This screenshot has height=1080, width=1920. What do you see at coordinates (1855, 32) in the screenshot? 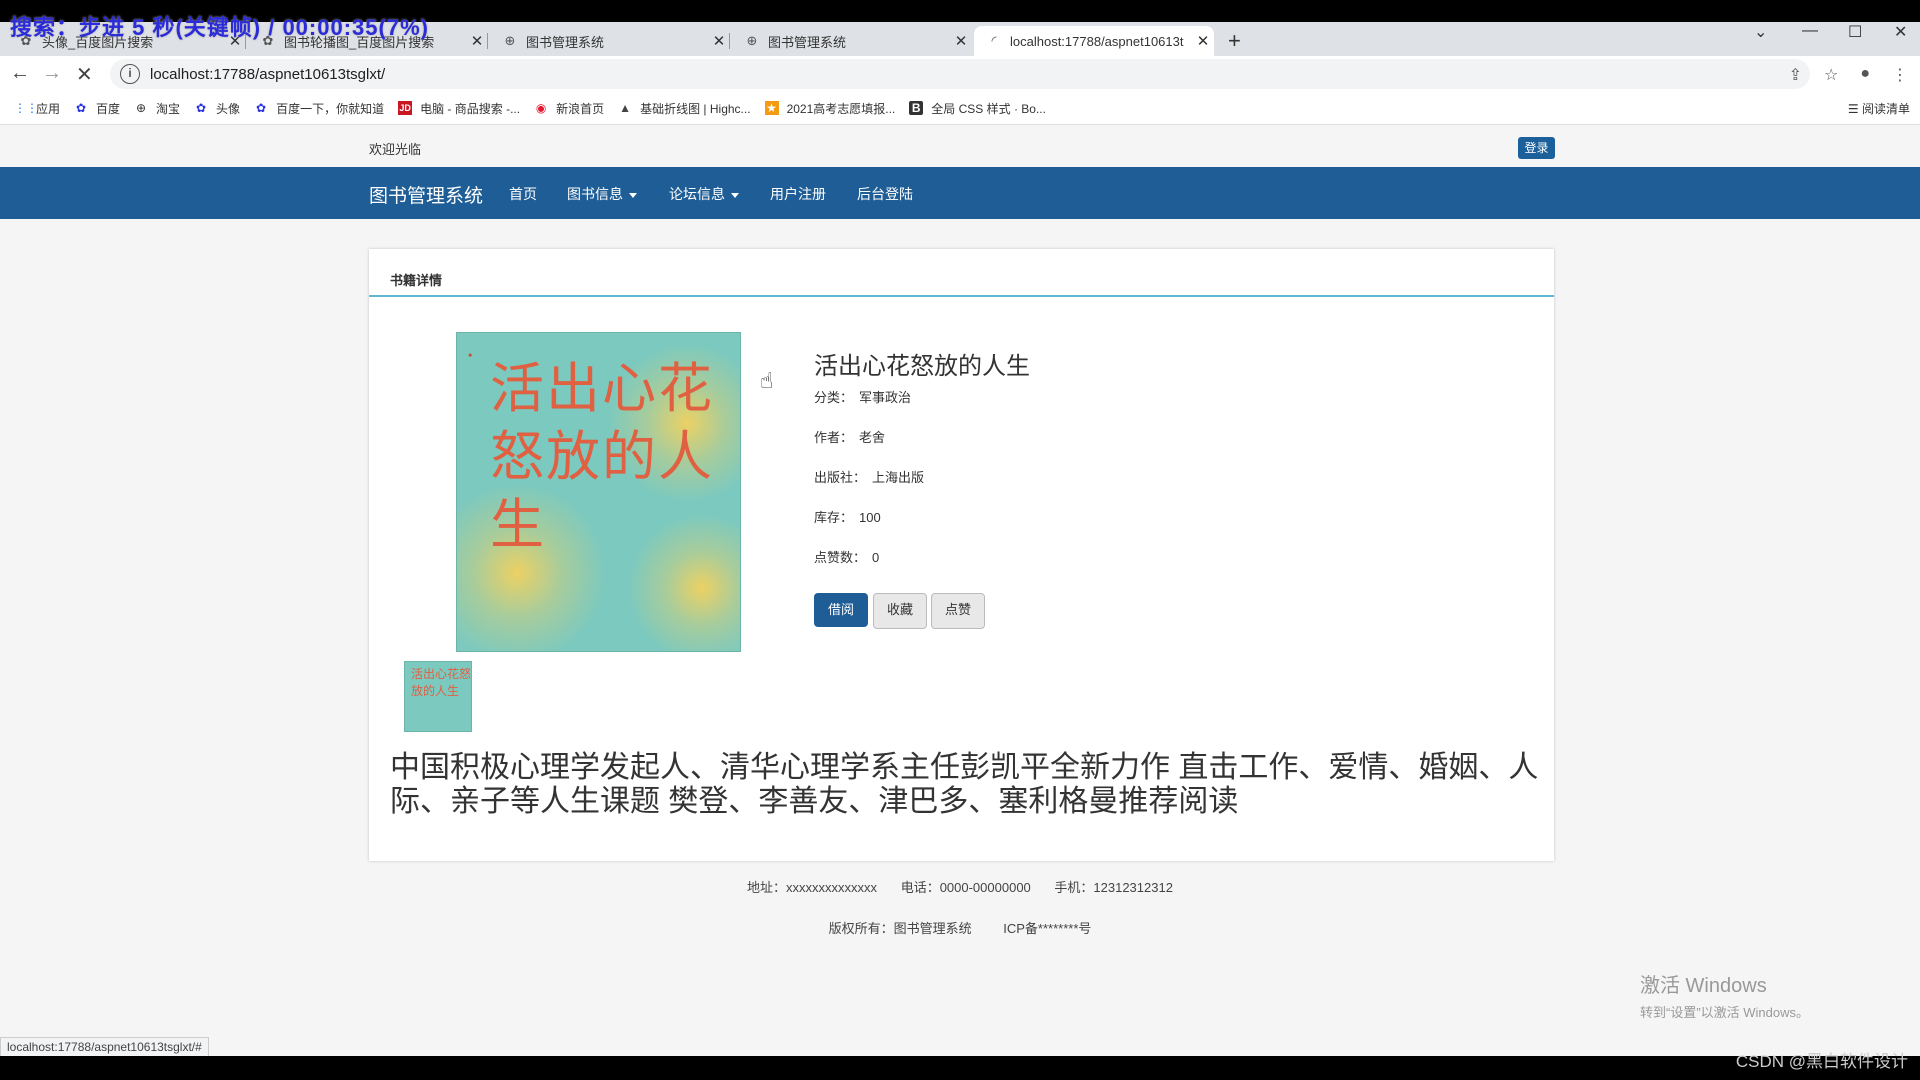
I see `maximize-icon: ☐` at bounding box center [1855, 32].